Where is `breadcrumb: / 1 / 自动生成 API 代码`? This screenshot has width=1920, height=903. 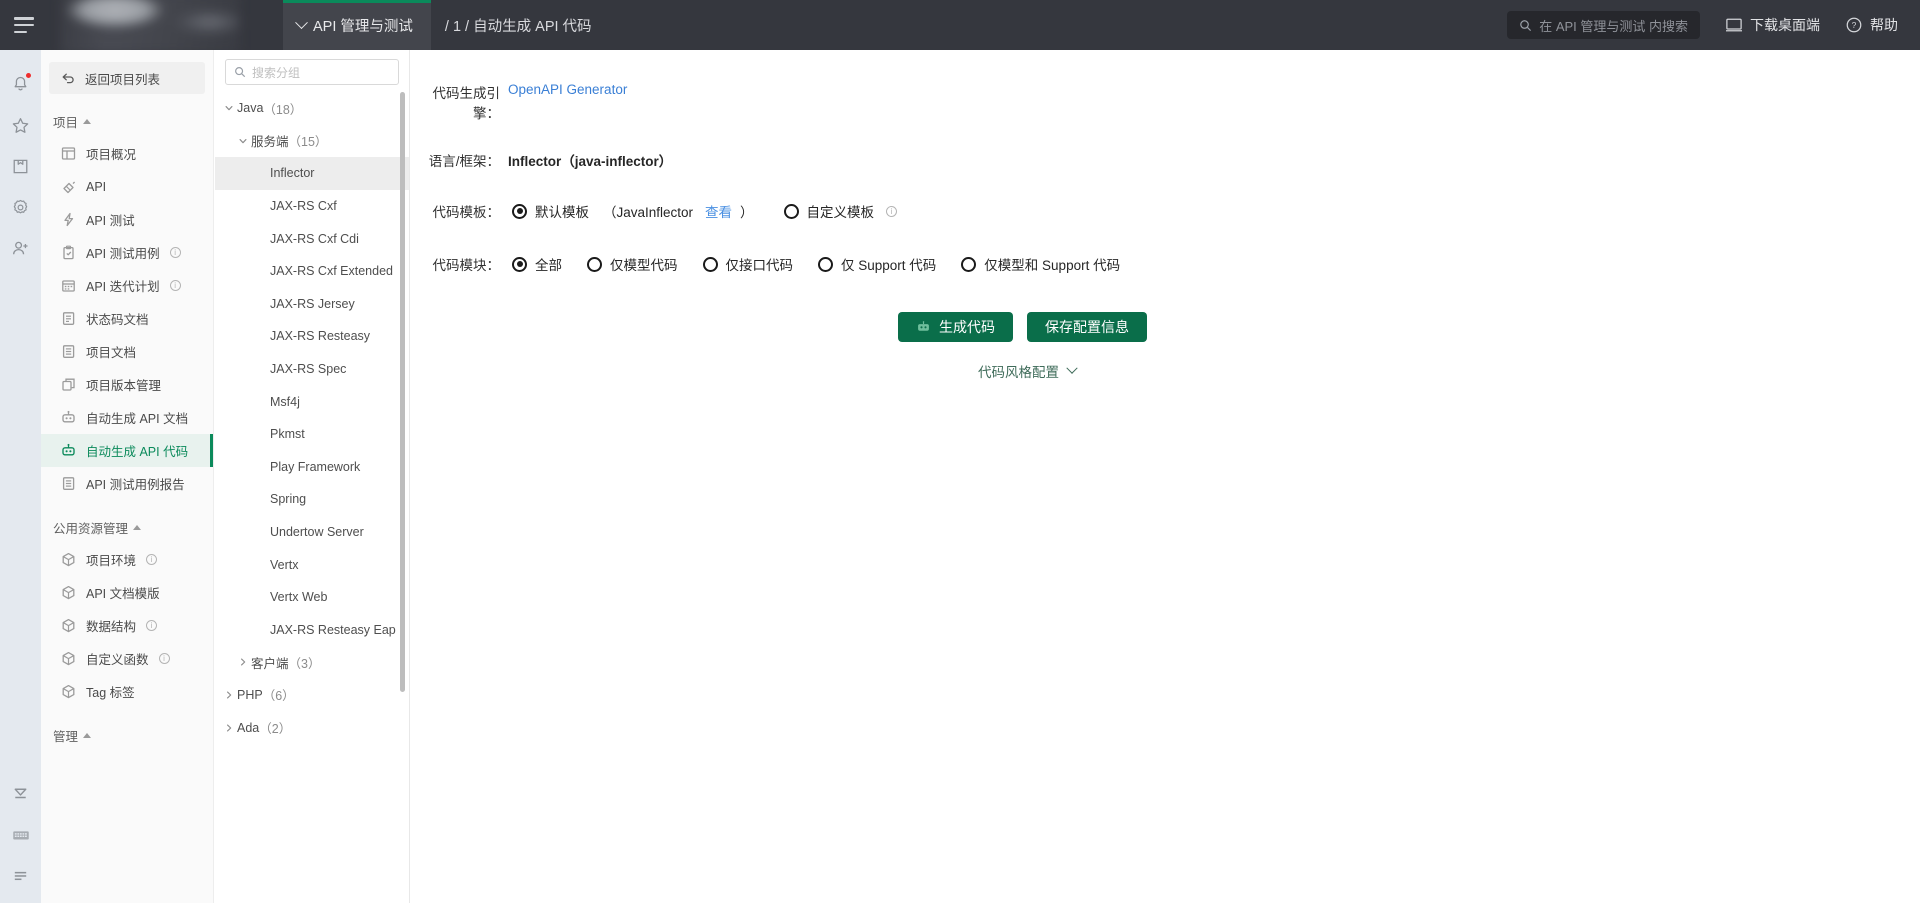 breadcrumb: / 1 / 自动生成 API 代码 is located at coordinates (511, 25).